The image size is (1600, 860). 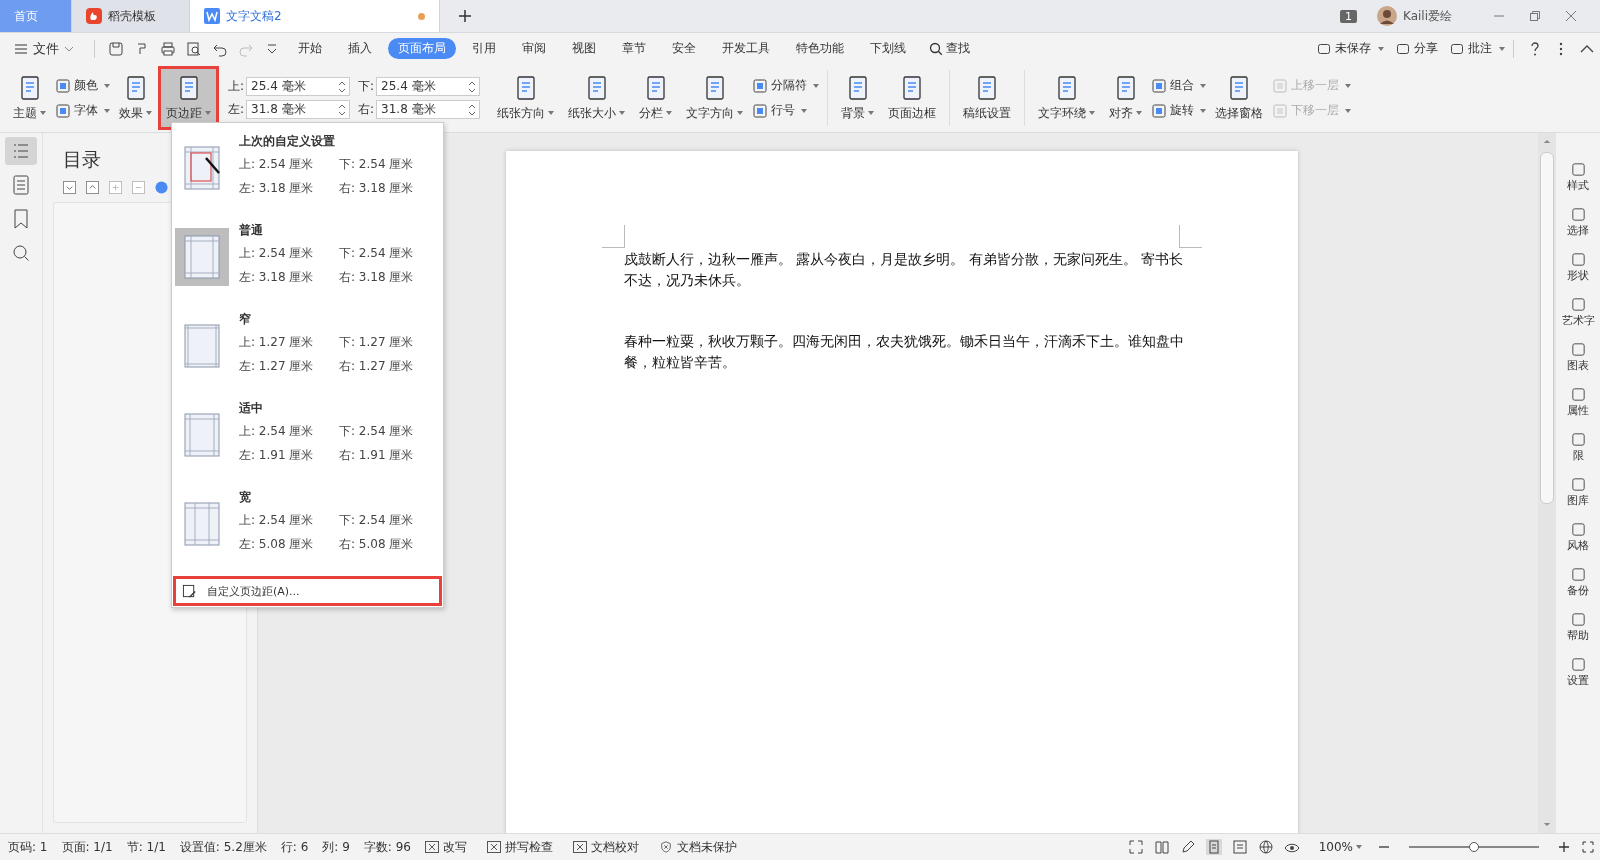 What do you see at coordinates (634, 48) in the screenshot?
I see `ribbon-tab: 章节` at bounding box center [634, 48].